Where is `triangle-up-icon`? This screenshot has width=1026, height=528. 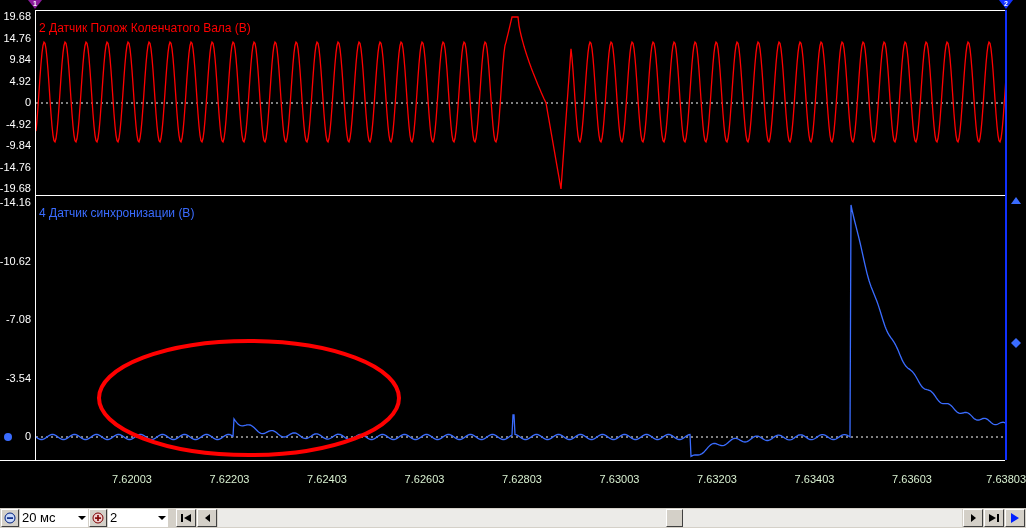 triangle-up-icon is located at coordinates (1016, 200).